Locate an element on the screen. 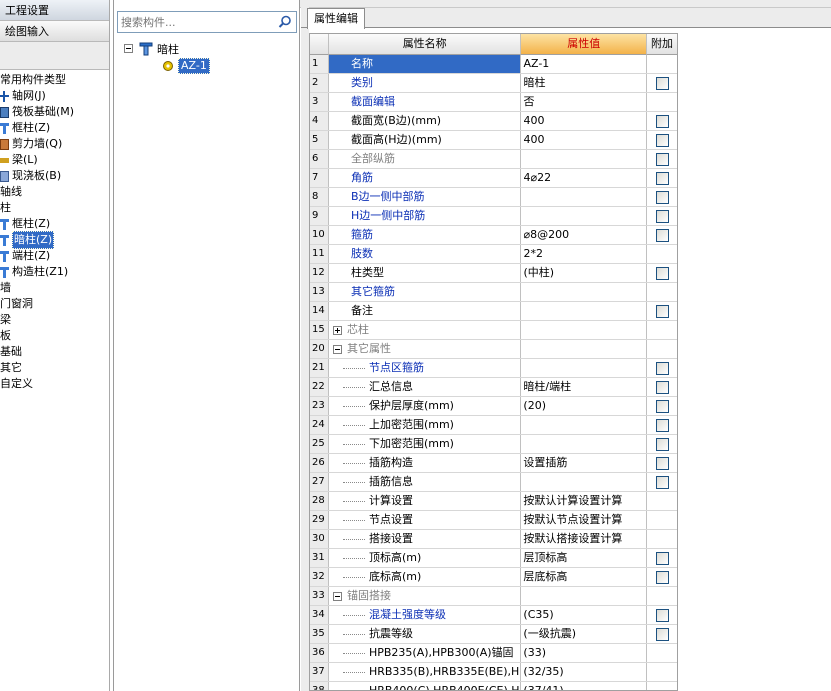  property-name-cell: 名称 is located at coordinates (425, 64).